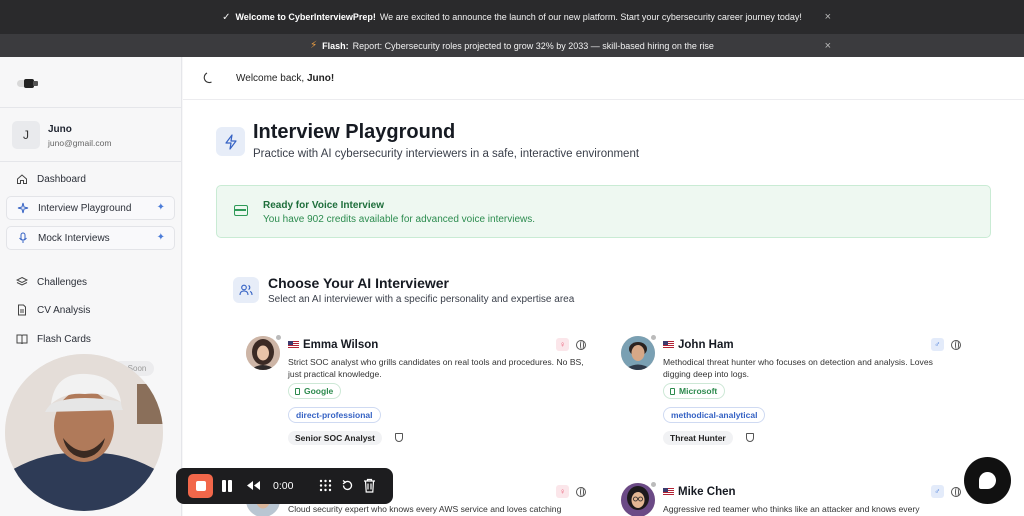 This screenshot has width=1024, height=516. What do you see at coordinates (21, 282) in the screenshot?
I see `layers-icon` at bounding box center [21, 282].